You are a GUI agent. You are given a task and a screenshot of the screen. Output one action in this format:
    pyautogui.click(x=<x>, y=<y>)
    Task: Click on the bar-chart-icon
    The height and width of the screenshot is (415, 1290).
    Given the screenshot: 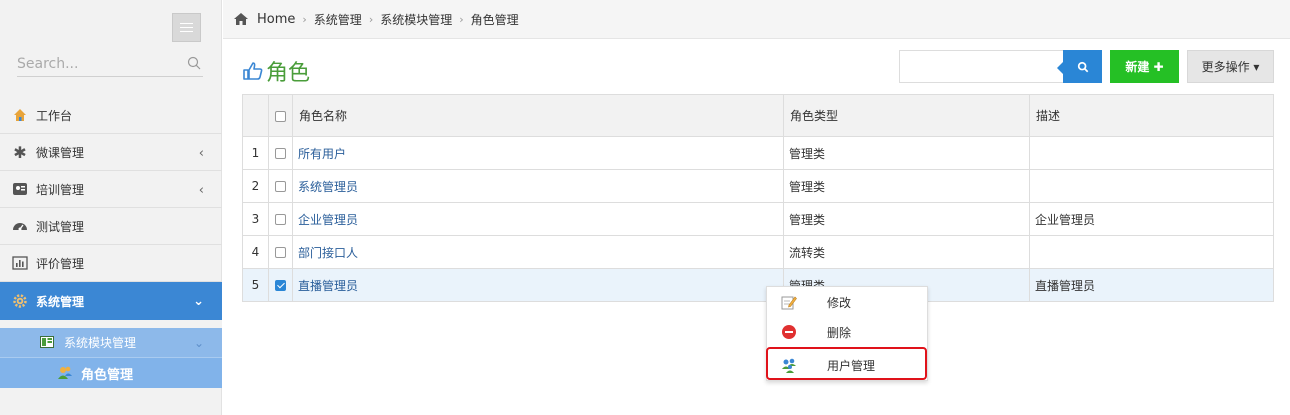 What is the action you would take?
    pyautogui.click(x=20, y=263)
    